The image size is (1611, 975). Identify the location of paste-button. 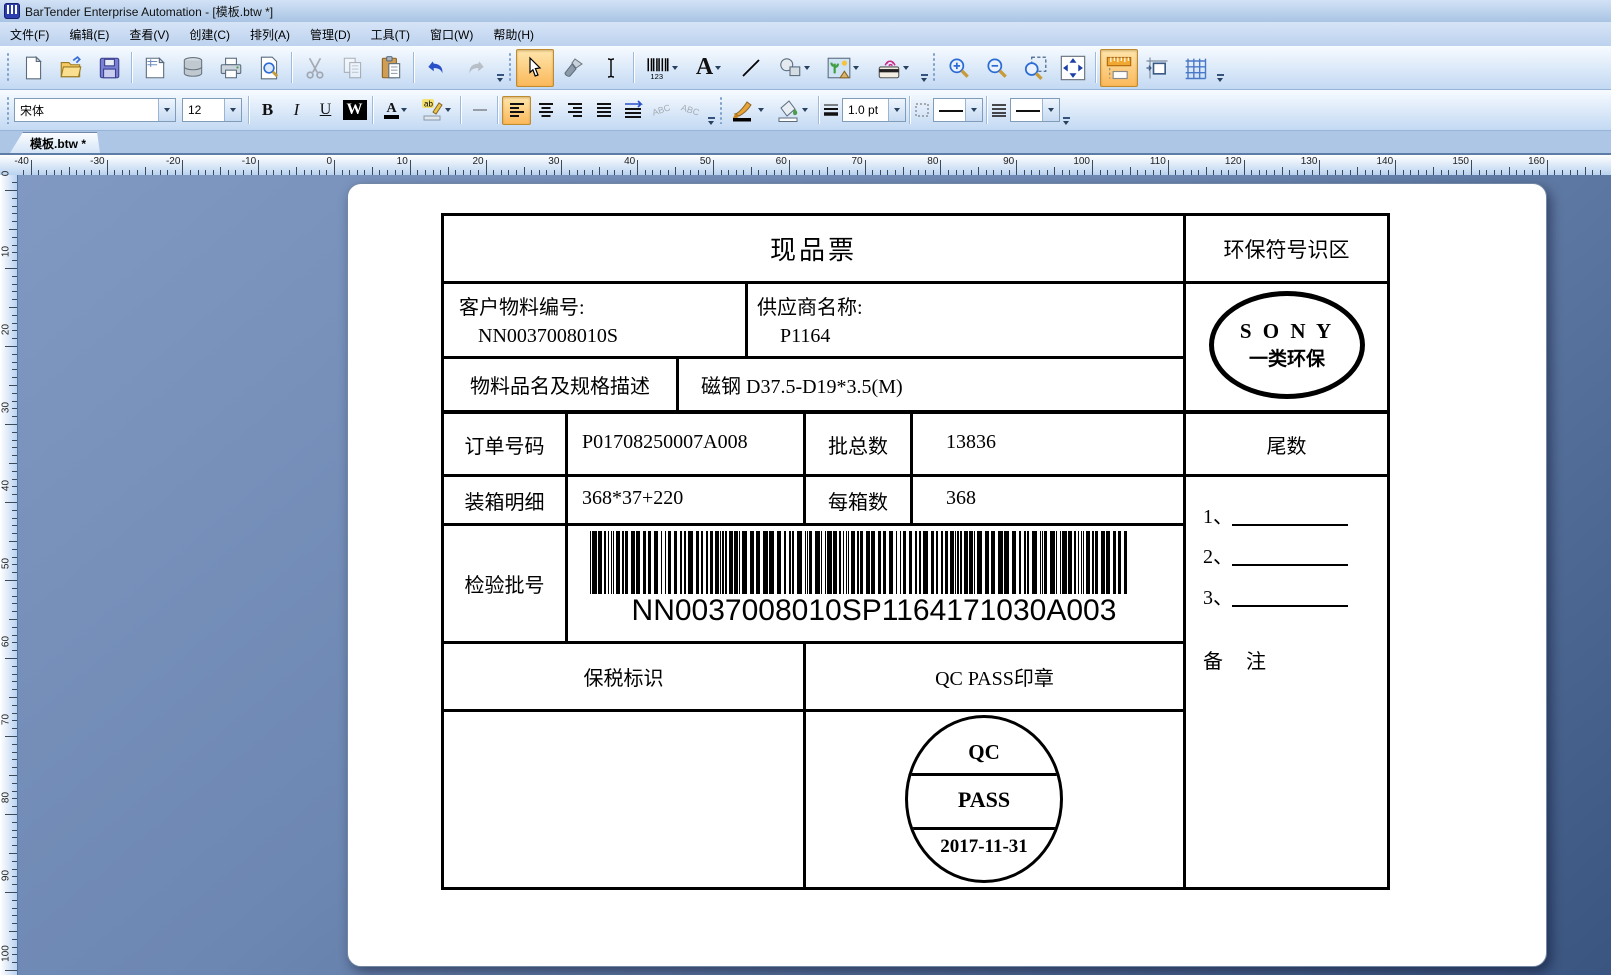
(391, 68).